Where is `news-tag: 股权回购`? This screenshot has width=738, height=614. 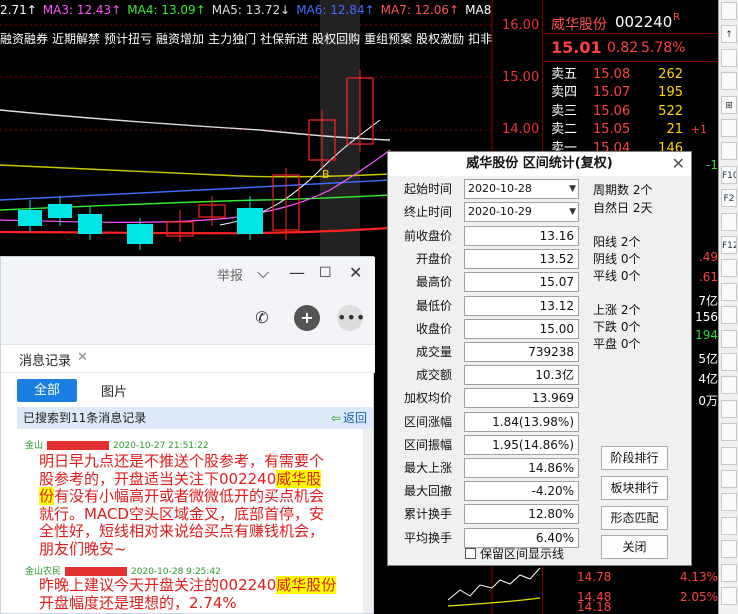
news-tag: 股权回购 is located at coordinates (336, 39).